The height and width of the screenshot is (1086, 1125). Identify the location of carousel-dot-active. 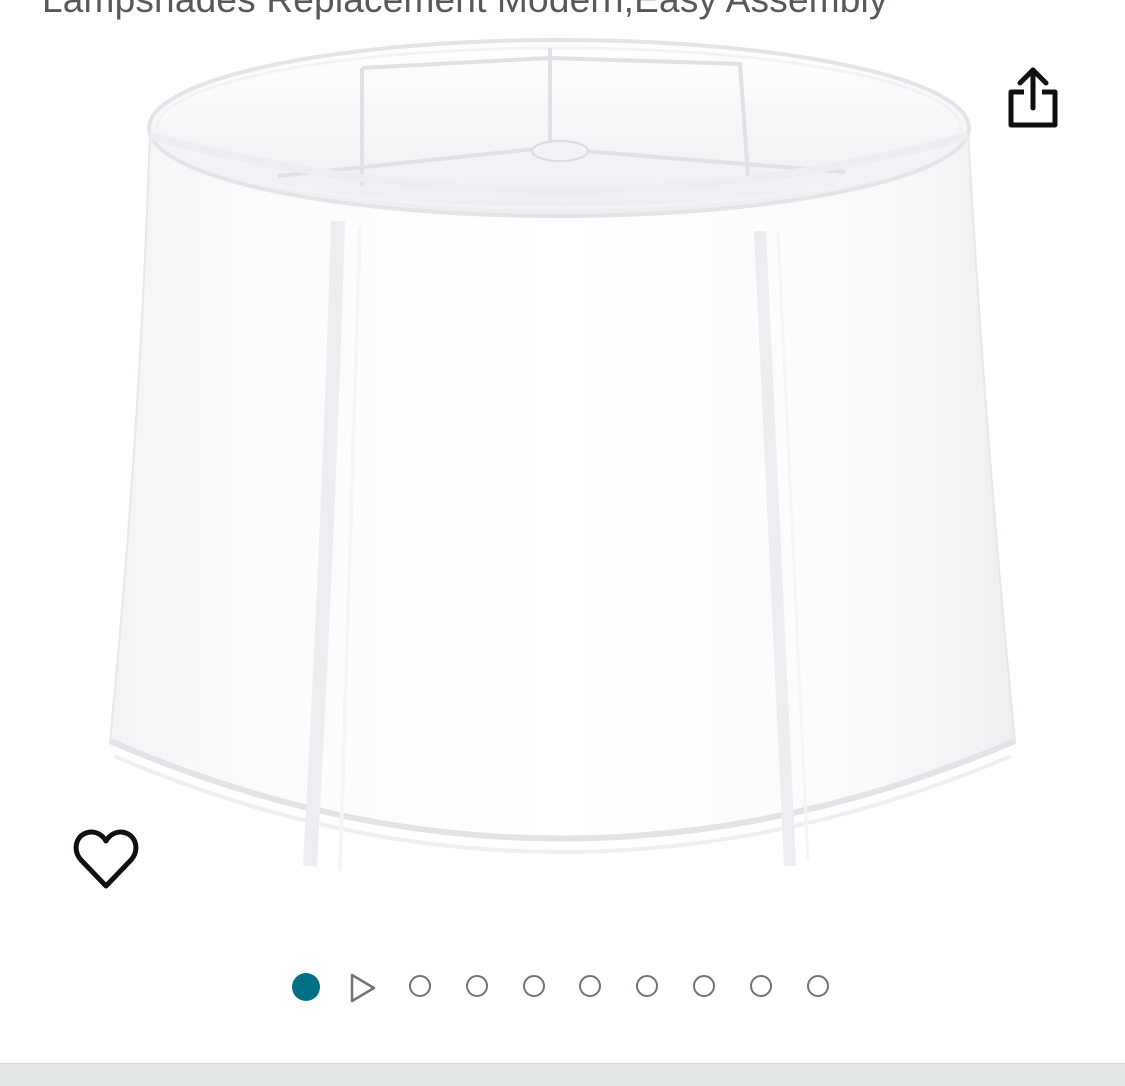
(306, 987).